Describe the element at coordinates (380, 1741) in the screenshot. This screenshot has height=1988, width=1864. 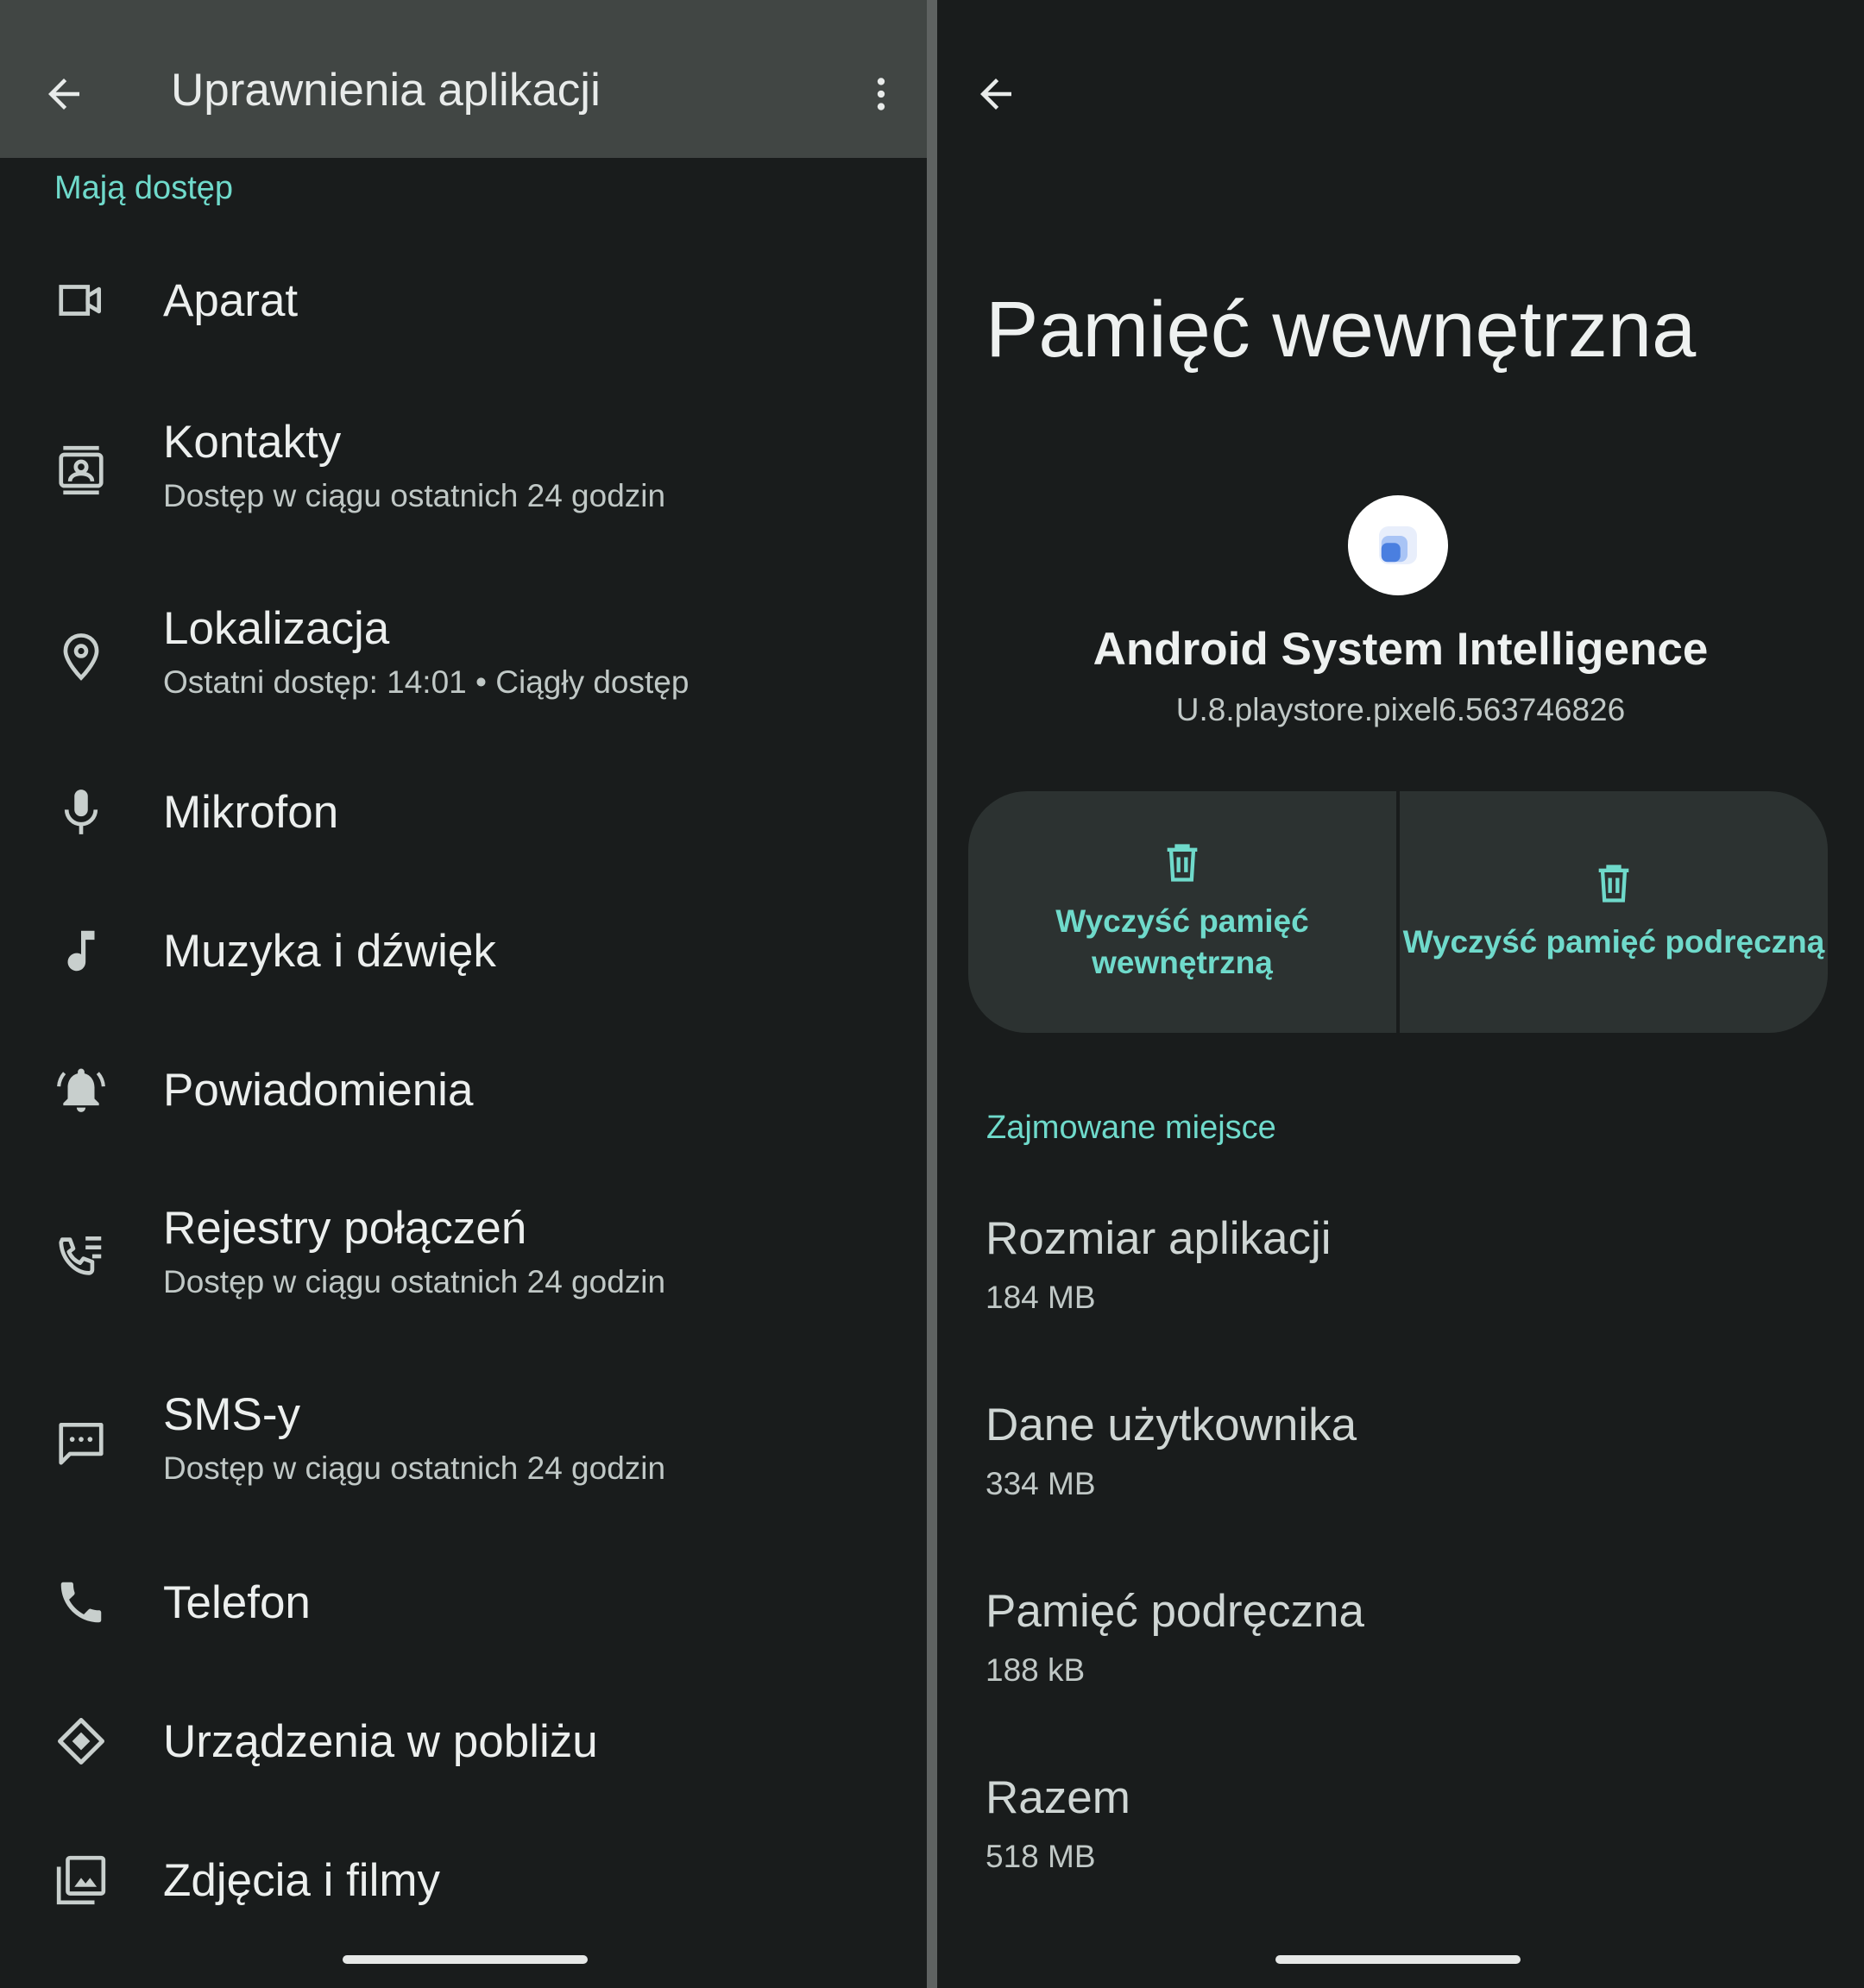
I see `permission-title: Urządzenia w pobliżu` at that location.